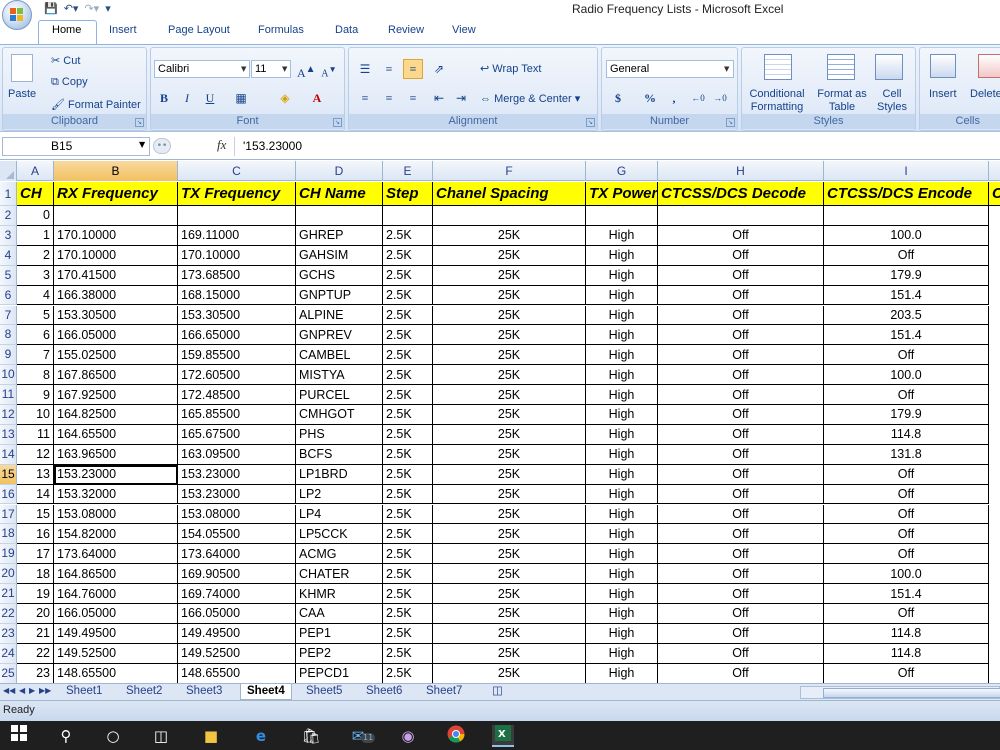 The width and height of the screenshot is (1000, 750). What do you see at coordinates (906, 415) in the screenshot?
I see `table-cell: 179.9` at bounding box center [906, 415].